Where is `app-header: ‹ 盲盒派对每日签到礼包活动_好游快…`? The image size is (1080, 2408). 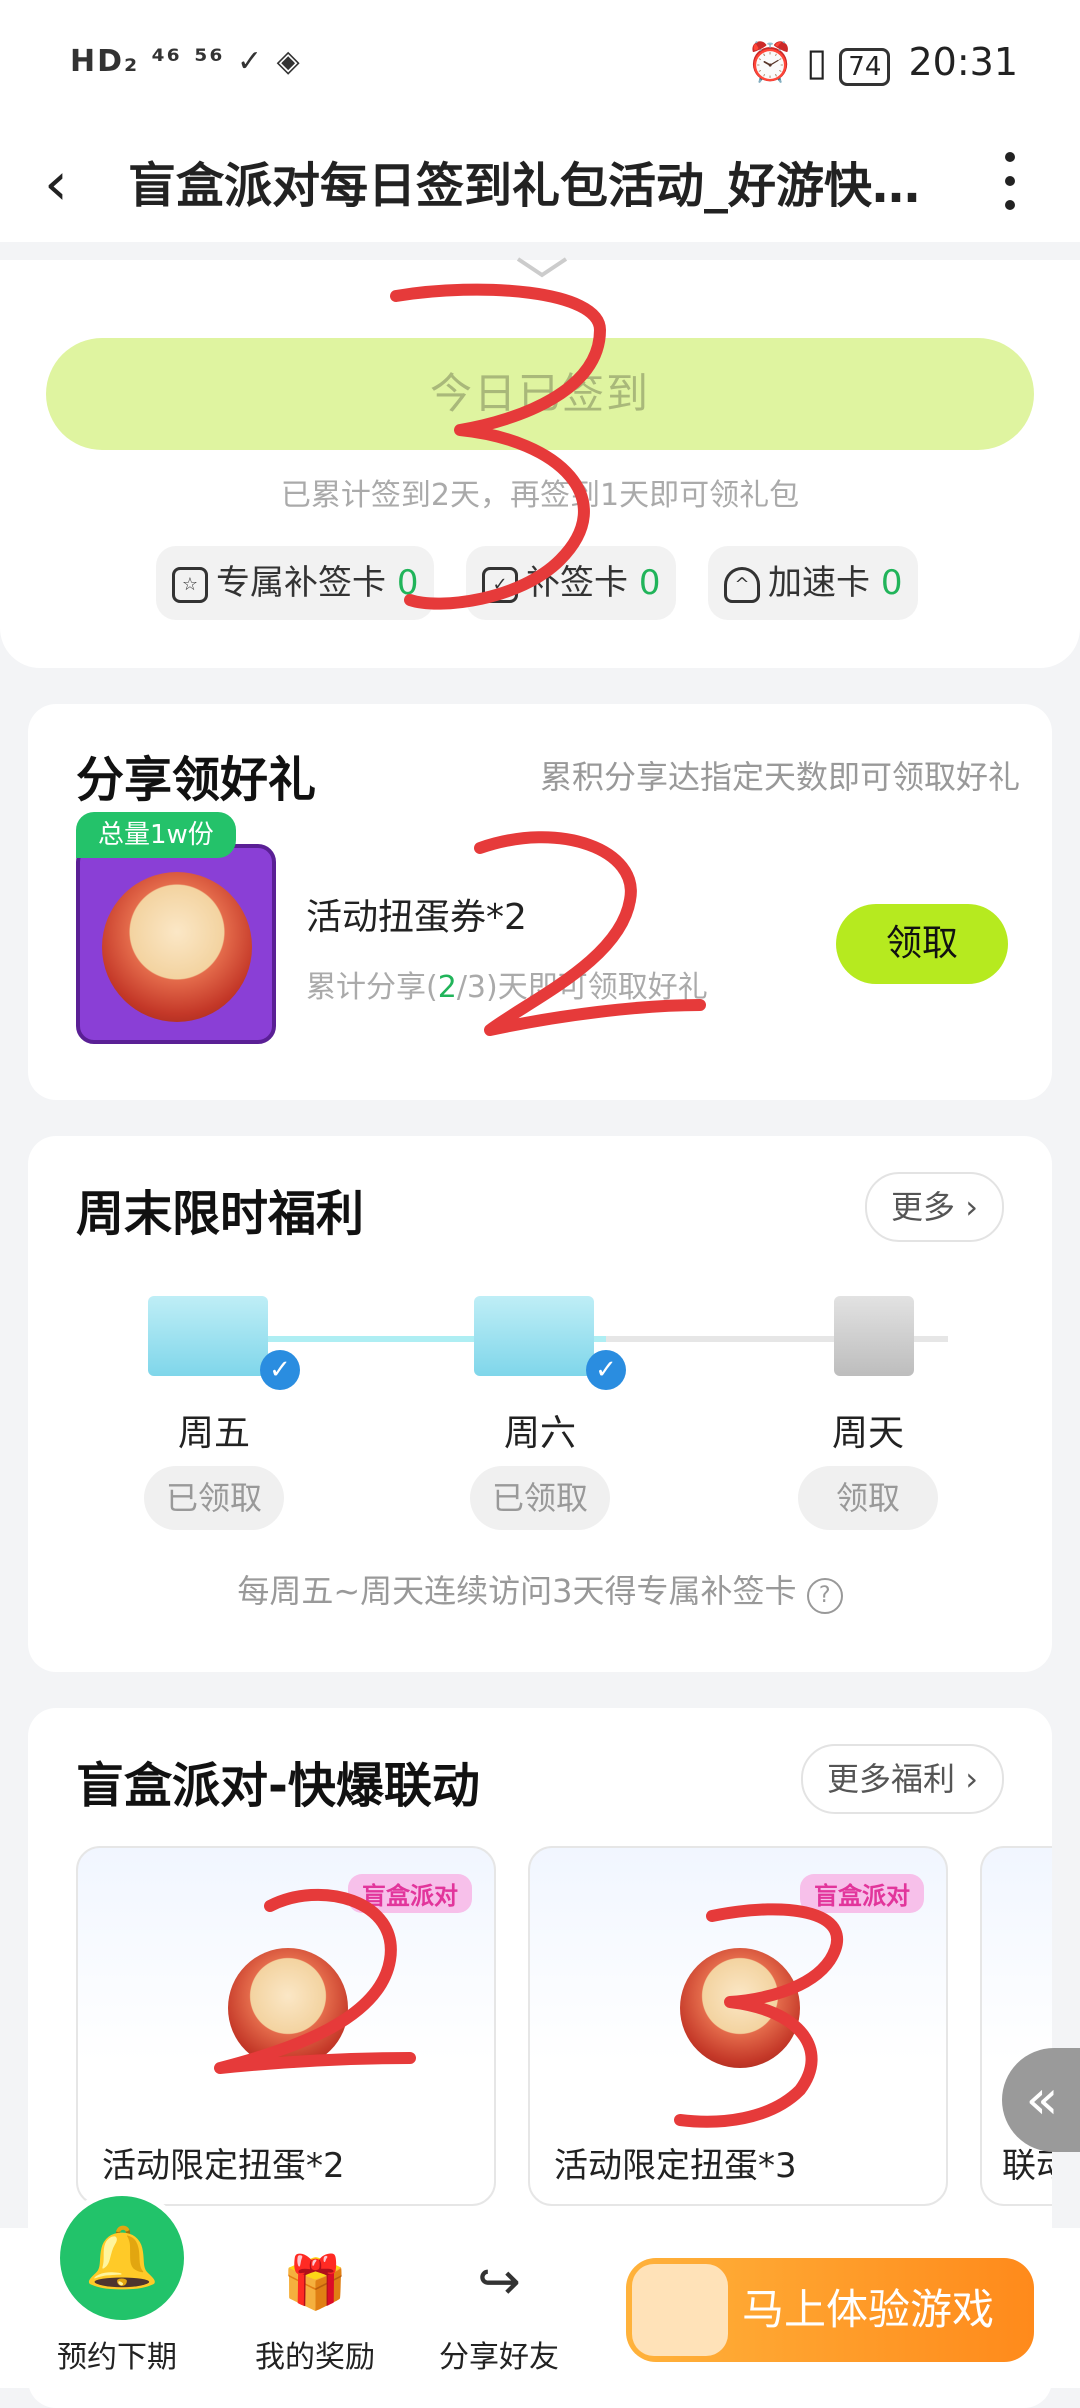 app-header: ‹ 盲盒派对每日签到礼包活动_好游快… is located at coordinates (540, 186).